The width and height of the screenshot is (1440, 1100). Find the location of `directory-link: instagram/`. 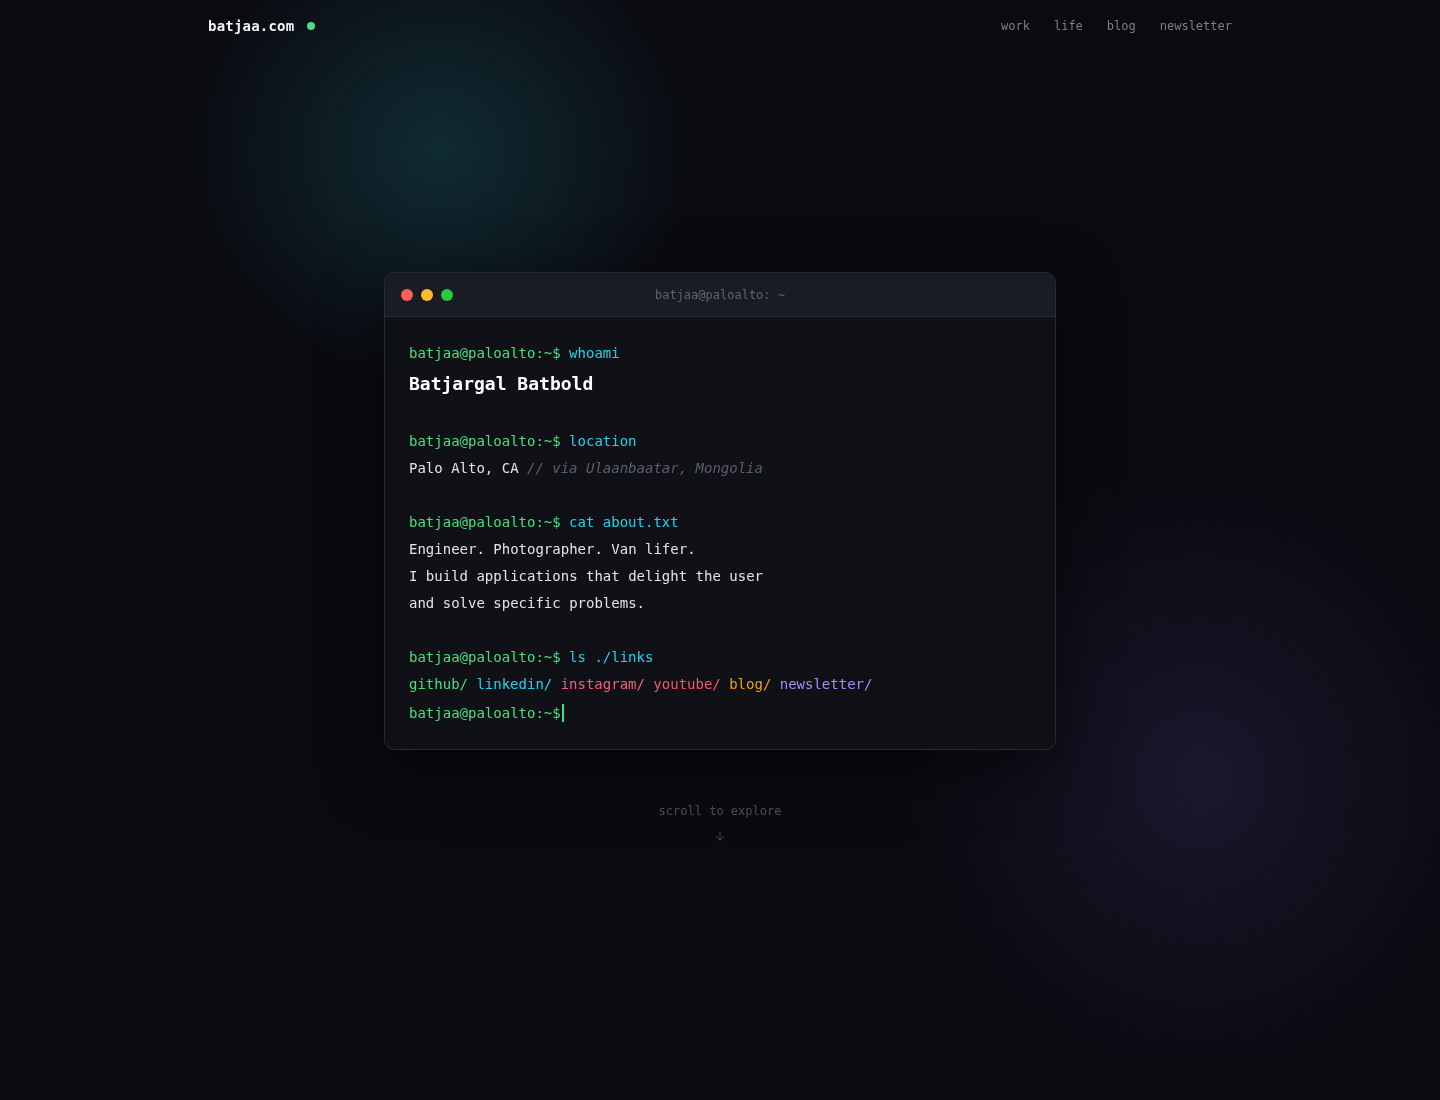

directory-link: instagram/ is located at coordinates (602, 683).